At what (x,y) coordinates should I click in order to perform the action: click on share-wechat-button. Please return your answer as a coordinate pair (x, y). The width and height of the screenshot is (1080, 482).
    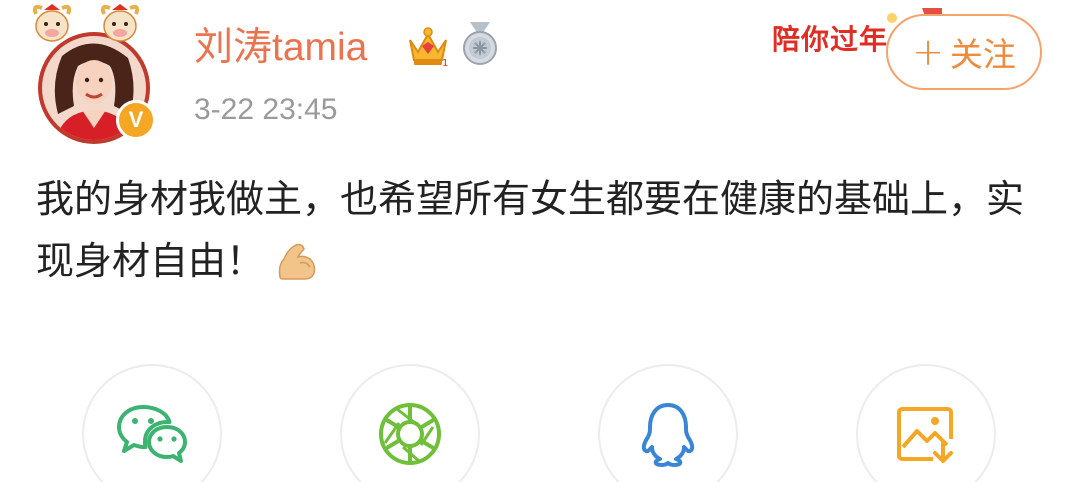
    Looking at the image, I should click on (152, 423).